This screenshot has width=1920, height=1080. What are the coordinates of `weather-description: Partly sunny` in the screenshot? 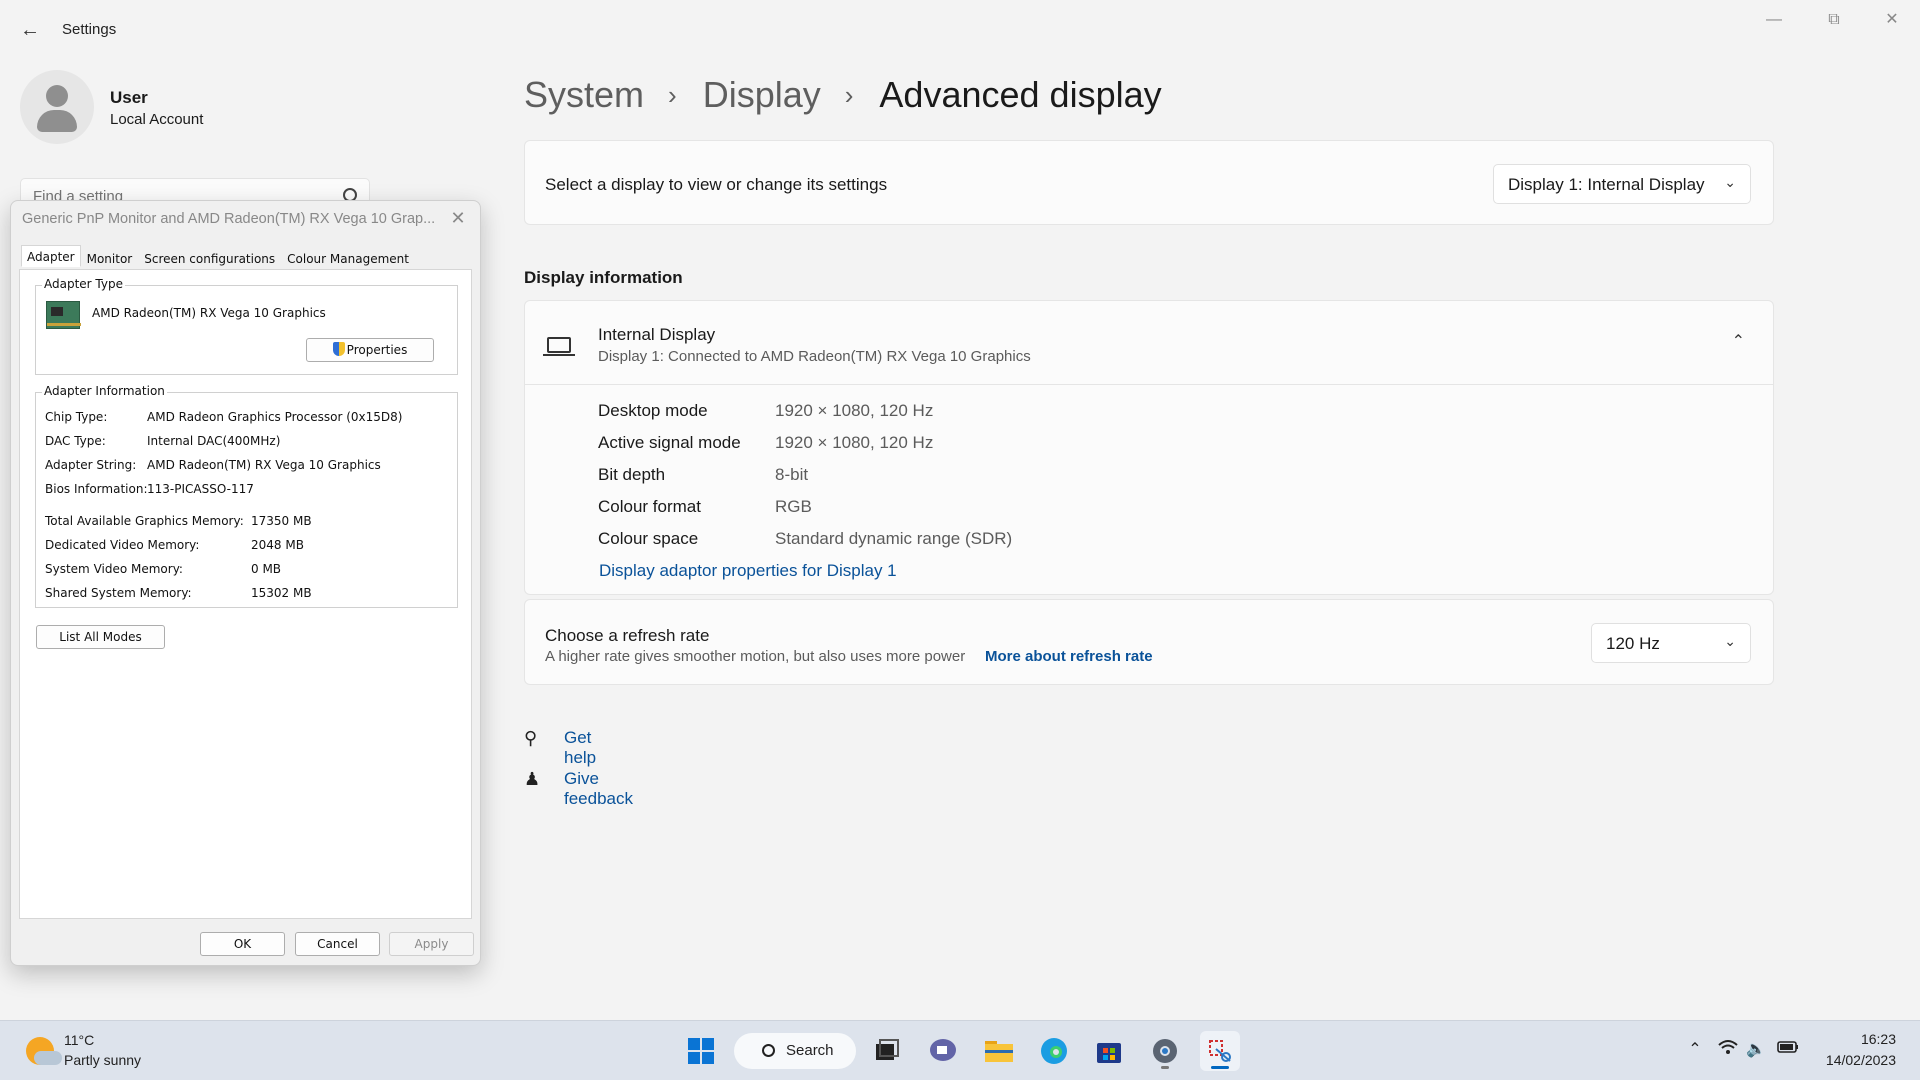 It's located at (103, 1060).